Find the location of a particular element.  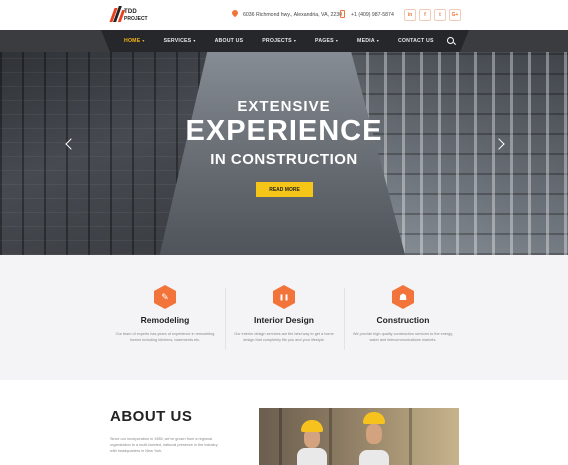

phone-block: +1 (409) 987-5874 is located at coordinates (366, 14).